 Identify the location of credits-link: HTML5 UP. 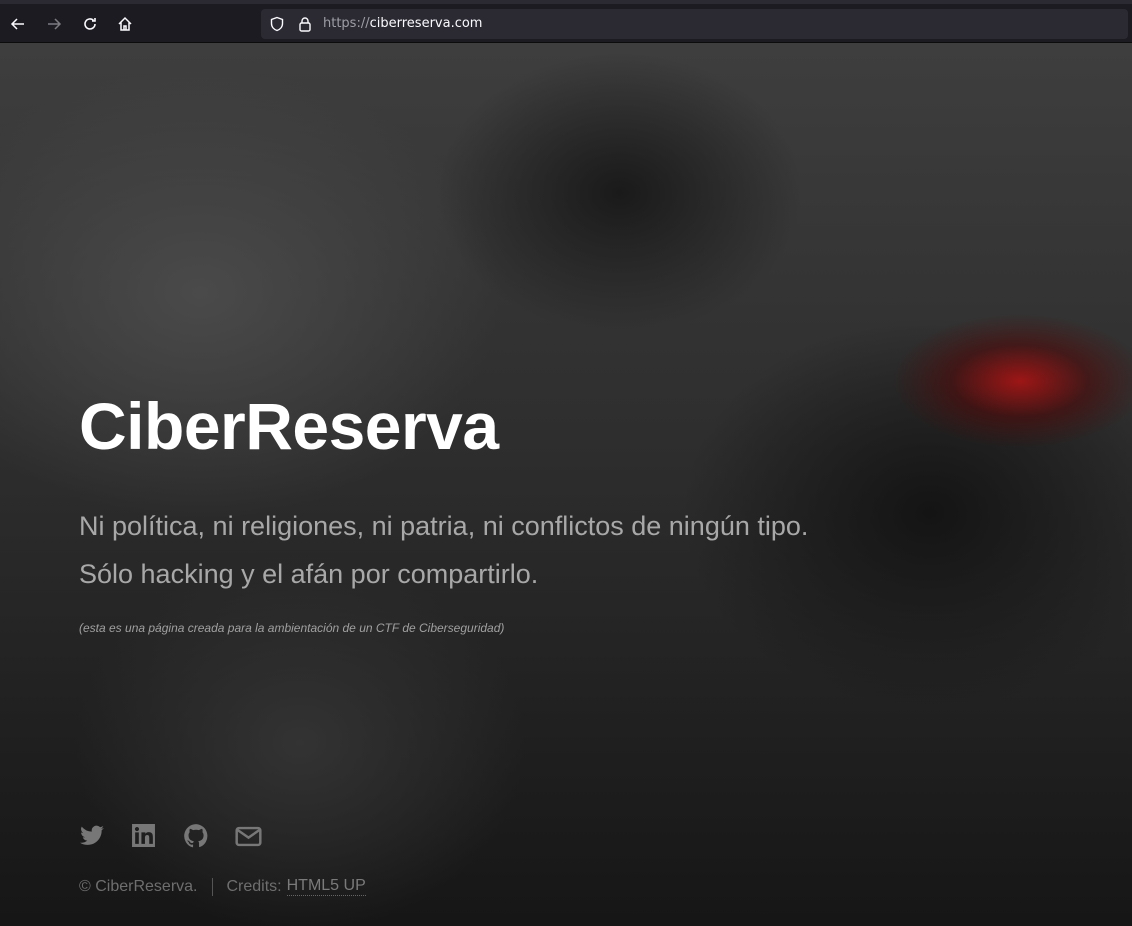
(326, 886).